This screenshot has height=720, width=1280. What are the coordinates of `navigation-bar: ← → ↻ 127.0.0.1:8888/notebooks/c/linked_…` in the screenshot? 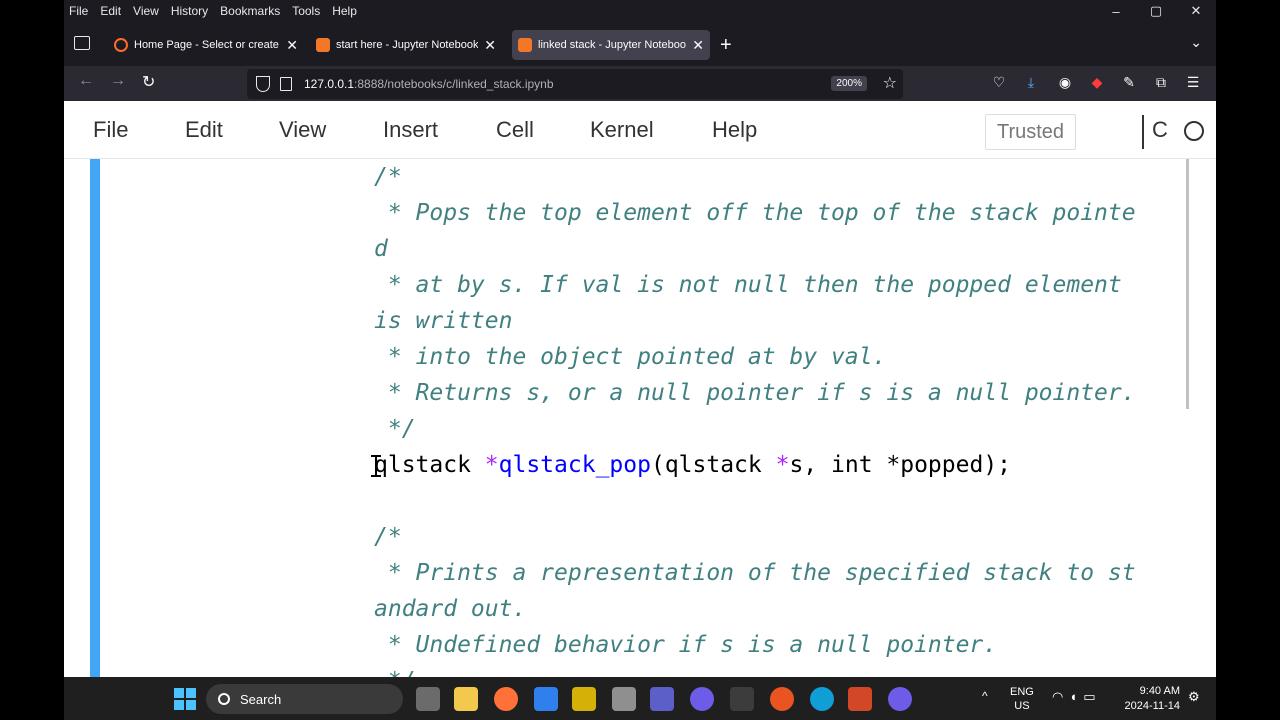 It's located at (640, 83).